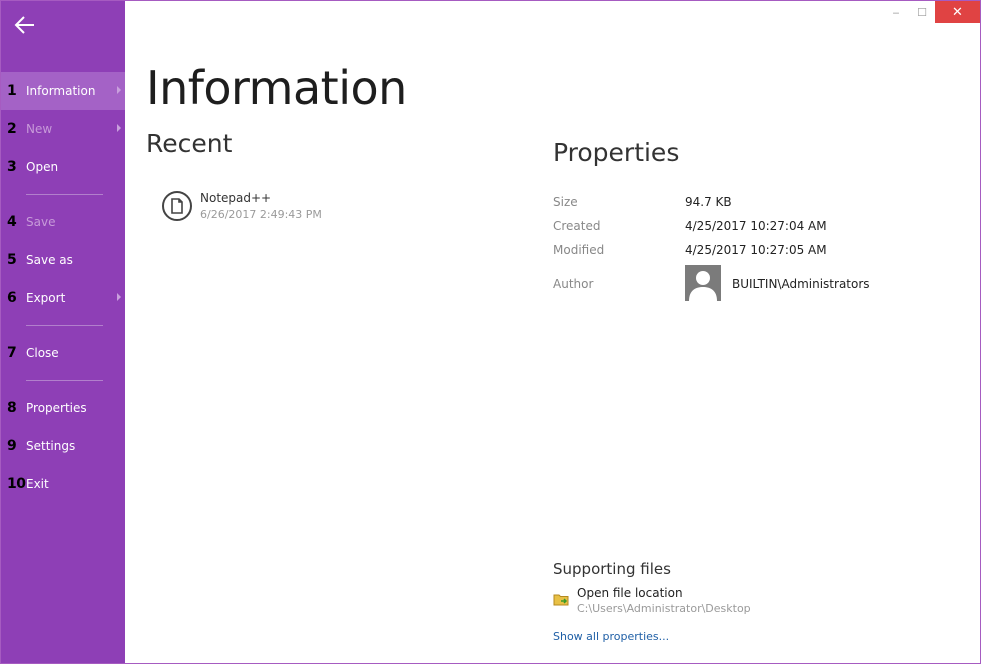 The height and width of the screenshot is (664, 981). What do you see at coordinates (708, 202) in the screenshot?
I see `size-value: 94.7 KB` at bounding box center [708, 202].